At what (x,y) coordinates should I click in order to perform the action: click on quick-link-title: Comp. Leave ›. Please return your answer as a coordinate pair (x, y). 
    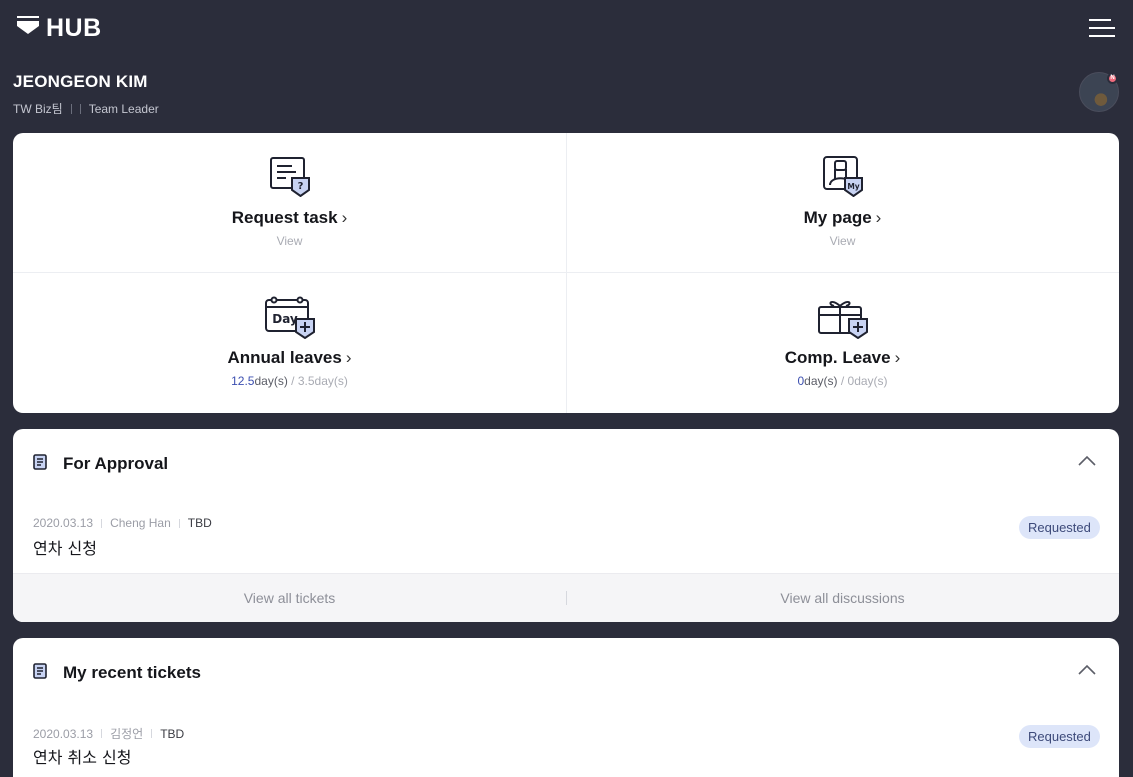
    Looking at the image, I should click on (842, 357).